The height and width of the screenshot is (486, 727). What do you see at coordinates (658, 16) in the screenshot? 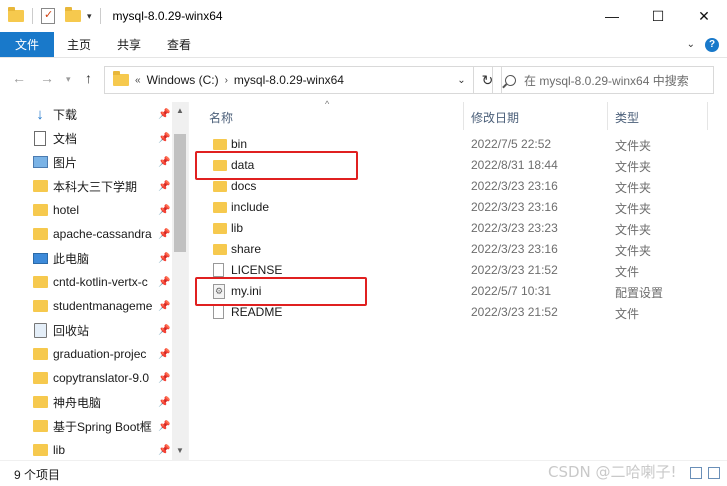
I see `maximize-button: ☐` at bounding box center [658, 16].